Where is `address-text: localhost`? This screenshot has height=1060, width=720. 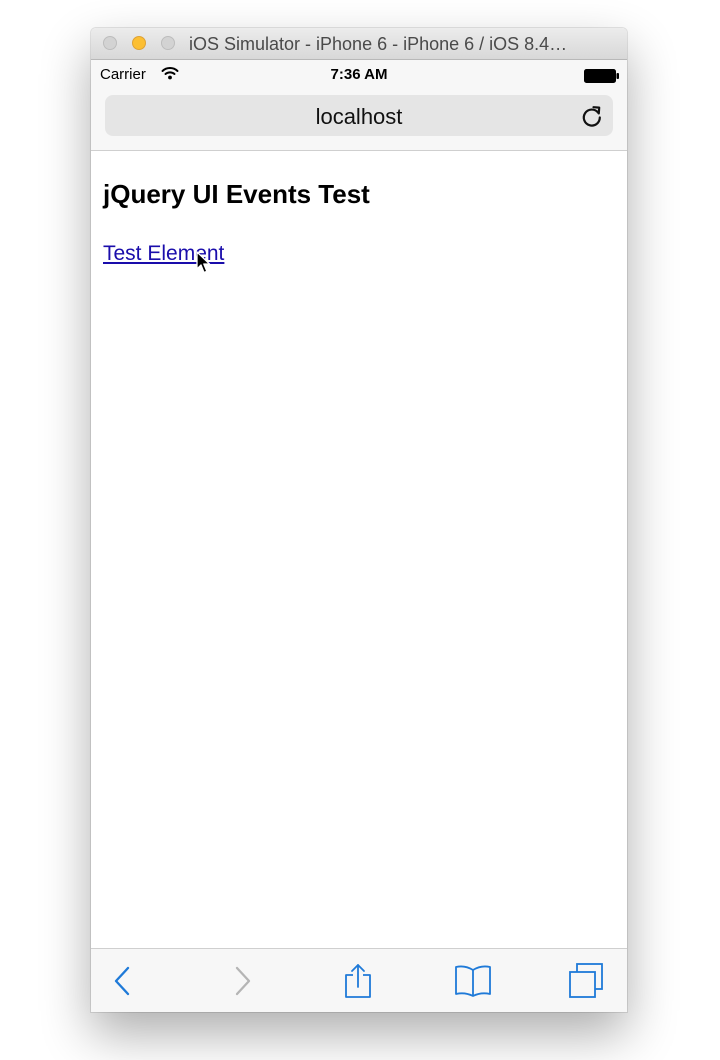 address-text: localhost is located at coordinates (359, 116).